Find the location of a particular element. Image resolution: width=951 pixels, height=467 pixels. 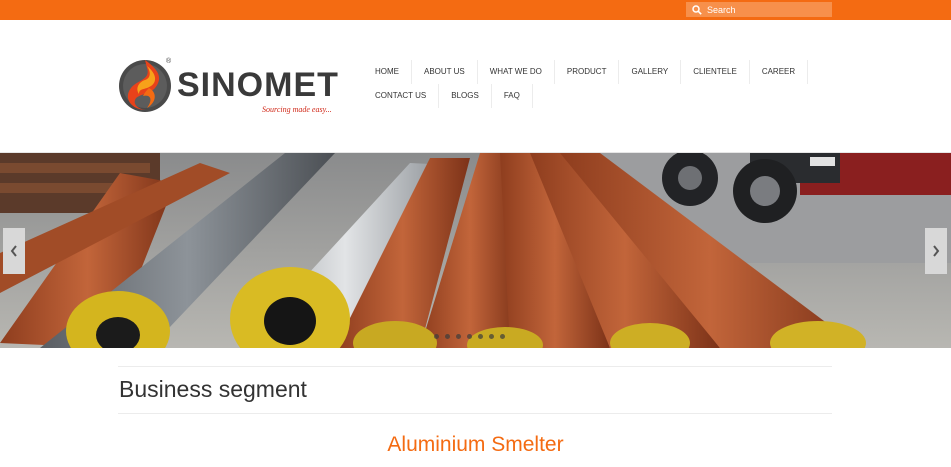

logo-text: SINOMET is located at coordinates (258, 85).